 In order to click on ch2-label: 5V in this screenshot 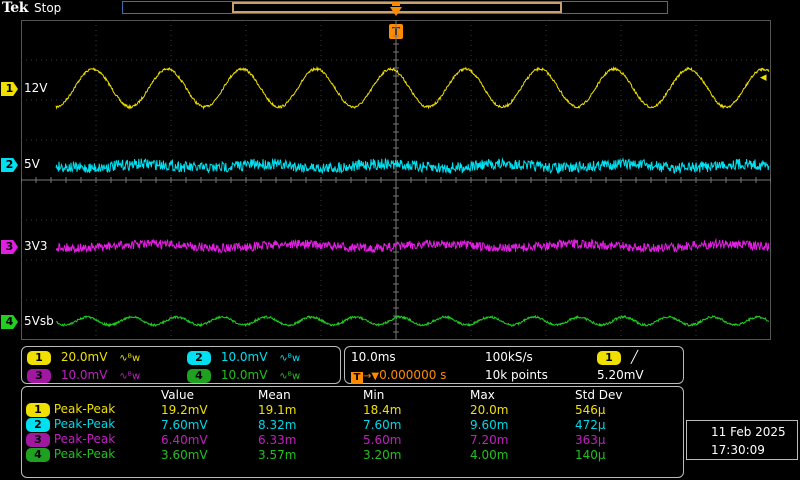, I will do `click(32, 164)`.